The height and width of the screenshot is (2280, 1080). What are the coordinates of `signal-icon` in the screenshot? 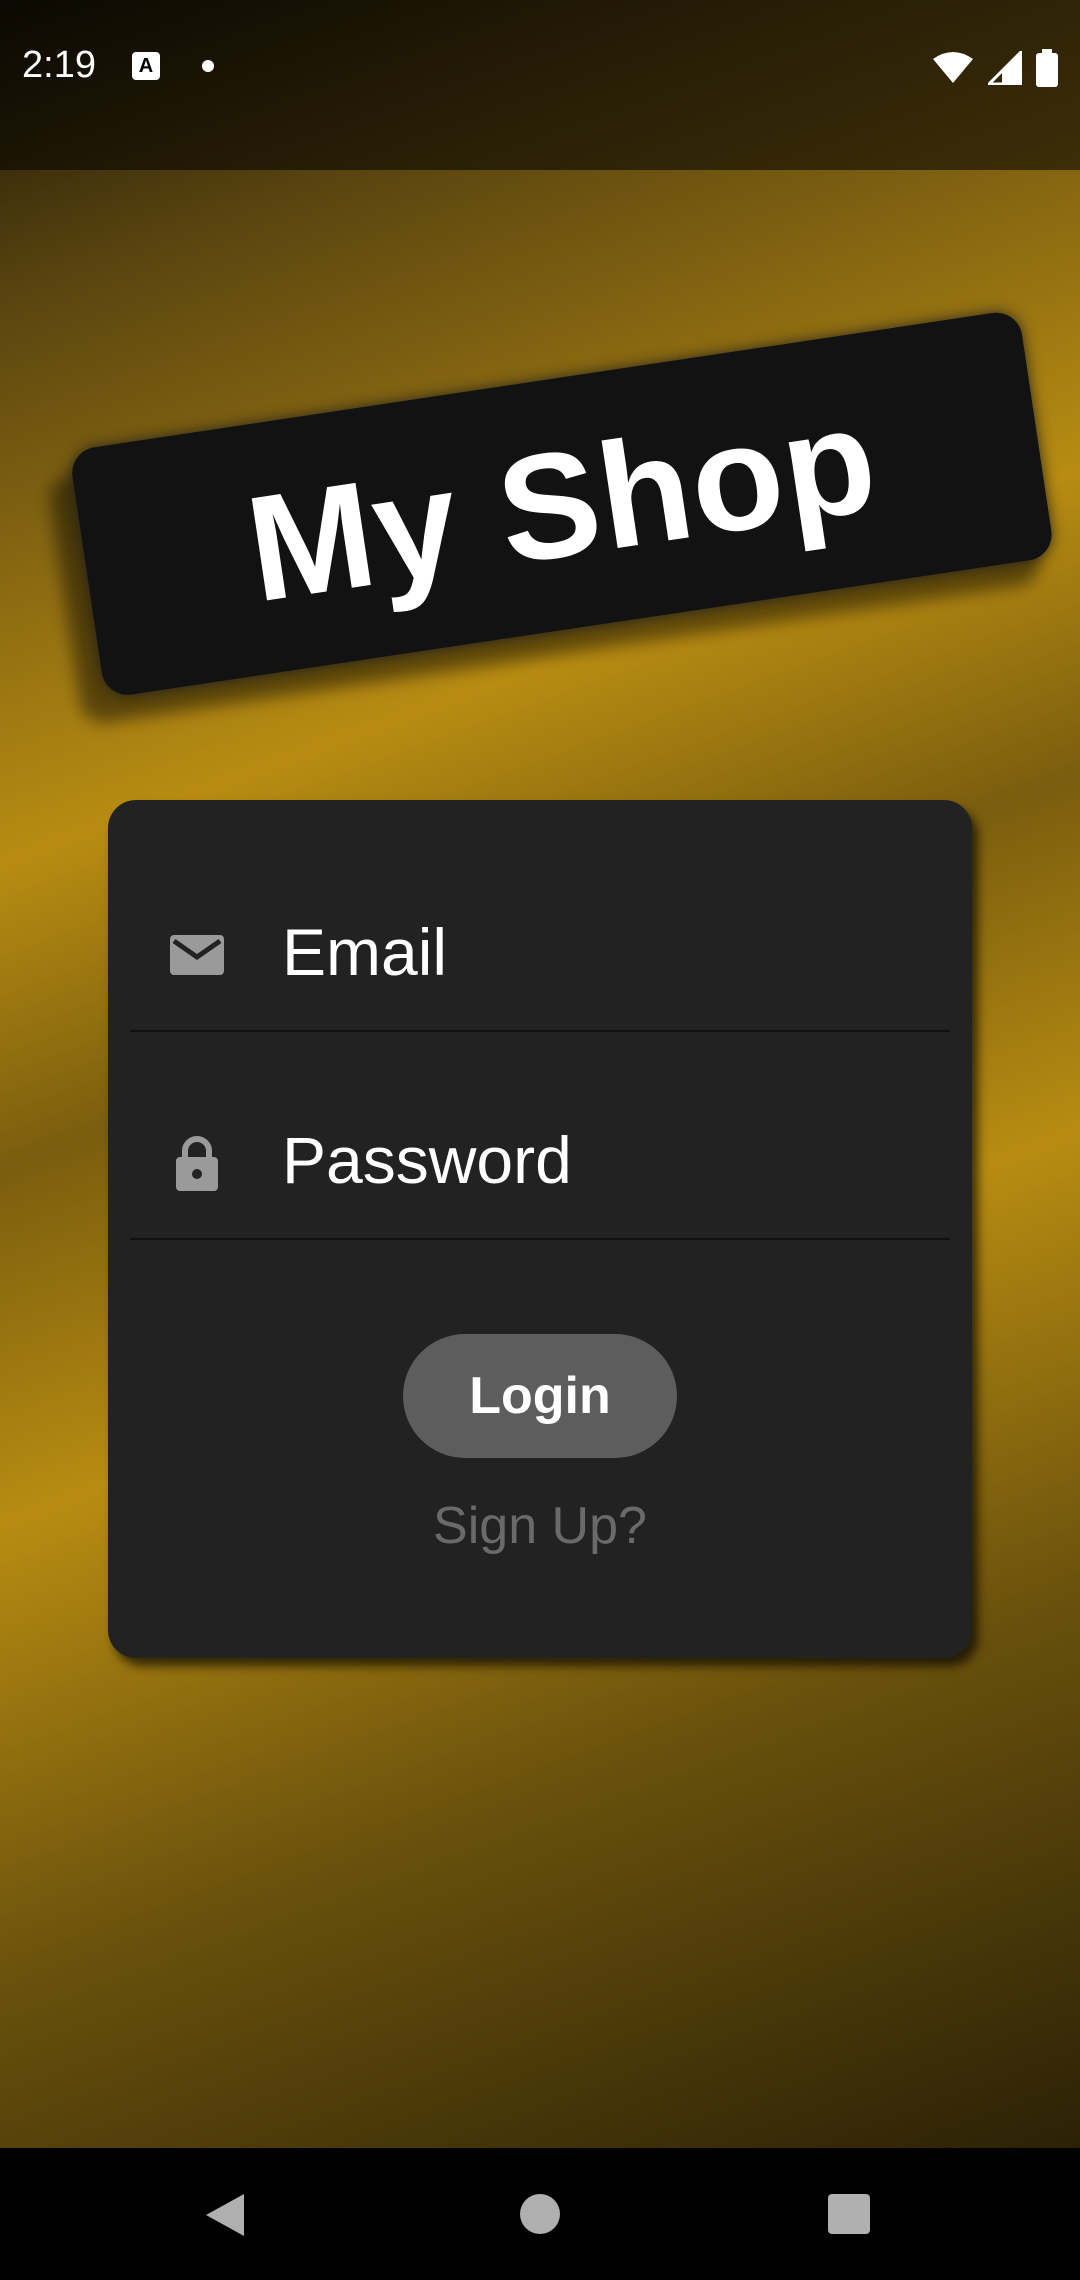 It's located at (1005, 68).